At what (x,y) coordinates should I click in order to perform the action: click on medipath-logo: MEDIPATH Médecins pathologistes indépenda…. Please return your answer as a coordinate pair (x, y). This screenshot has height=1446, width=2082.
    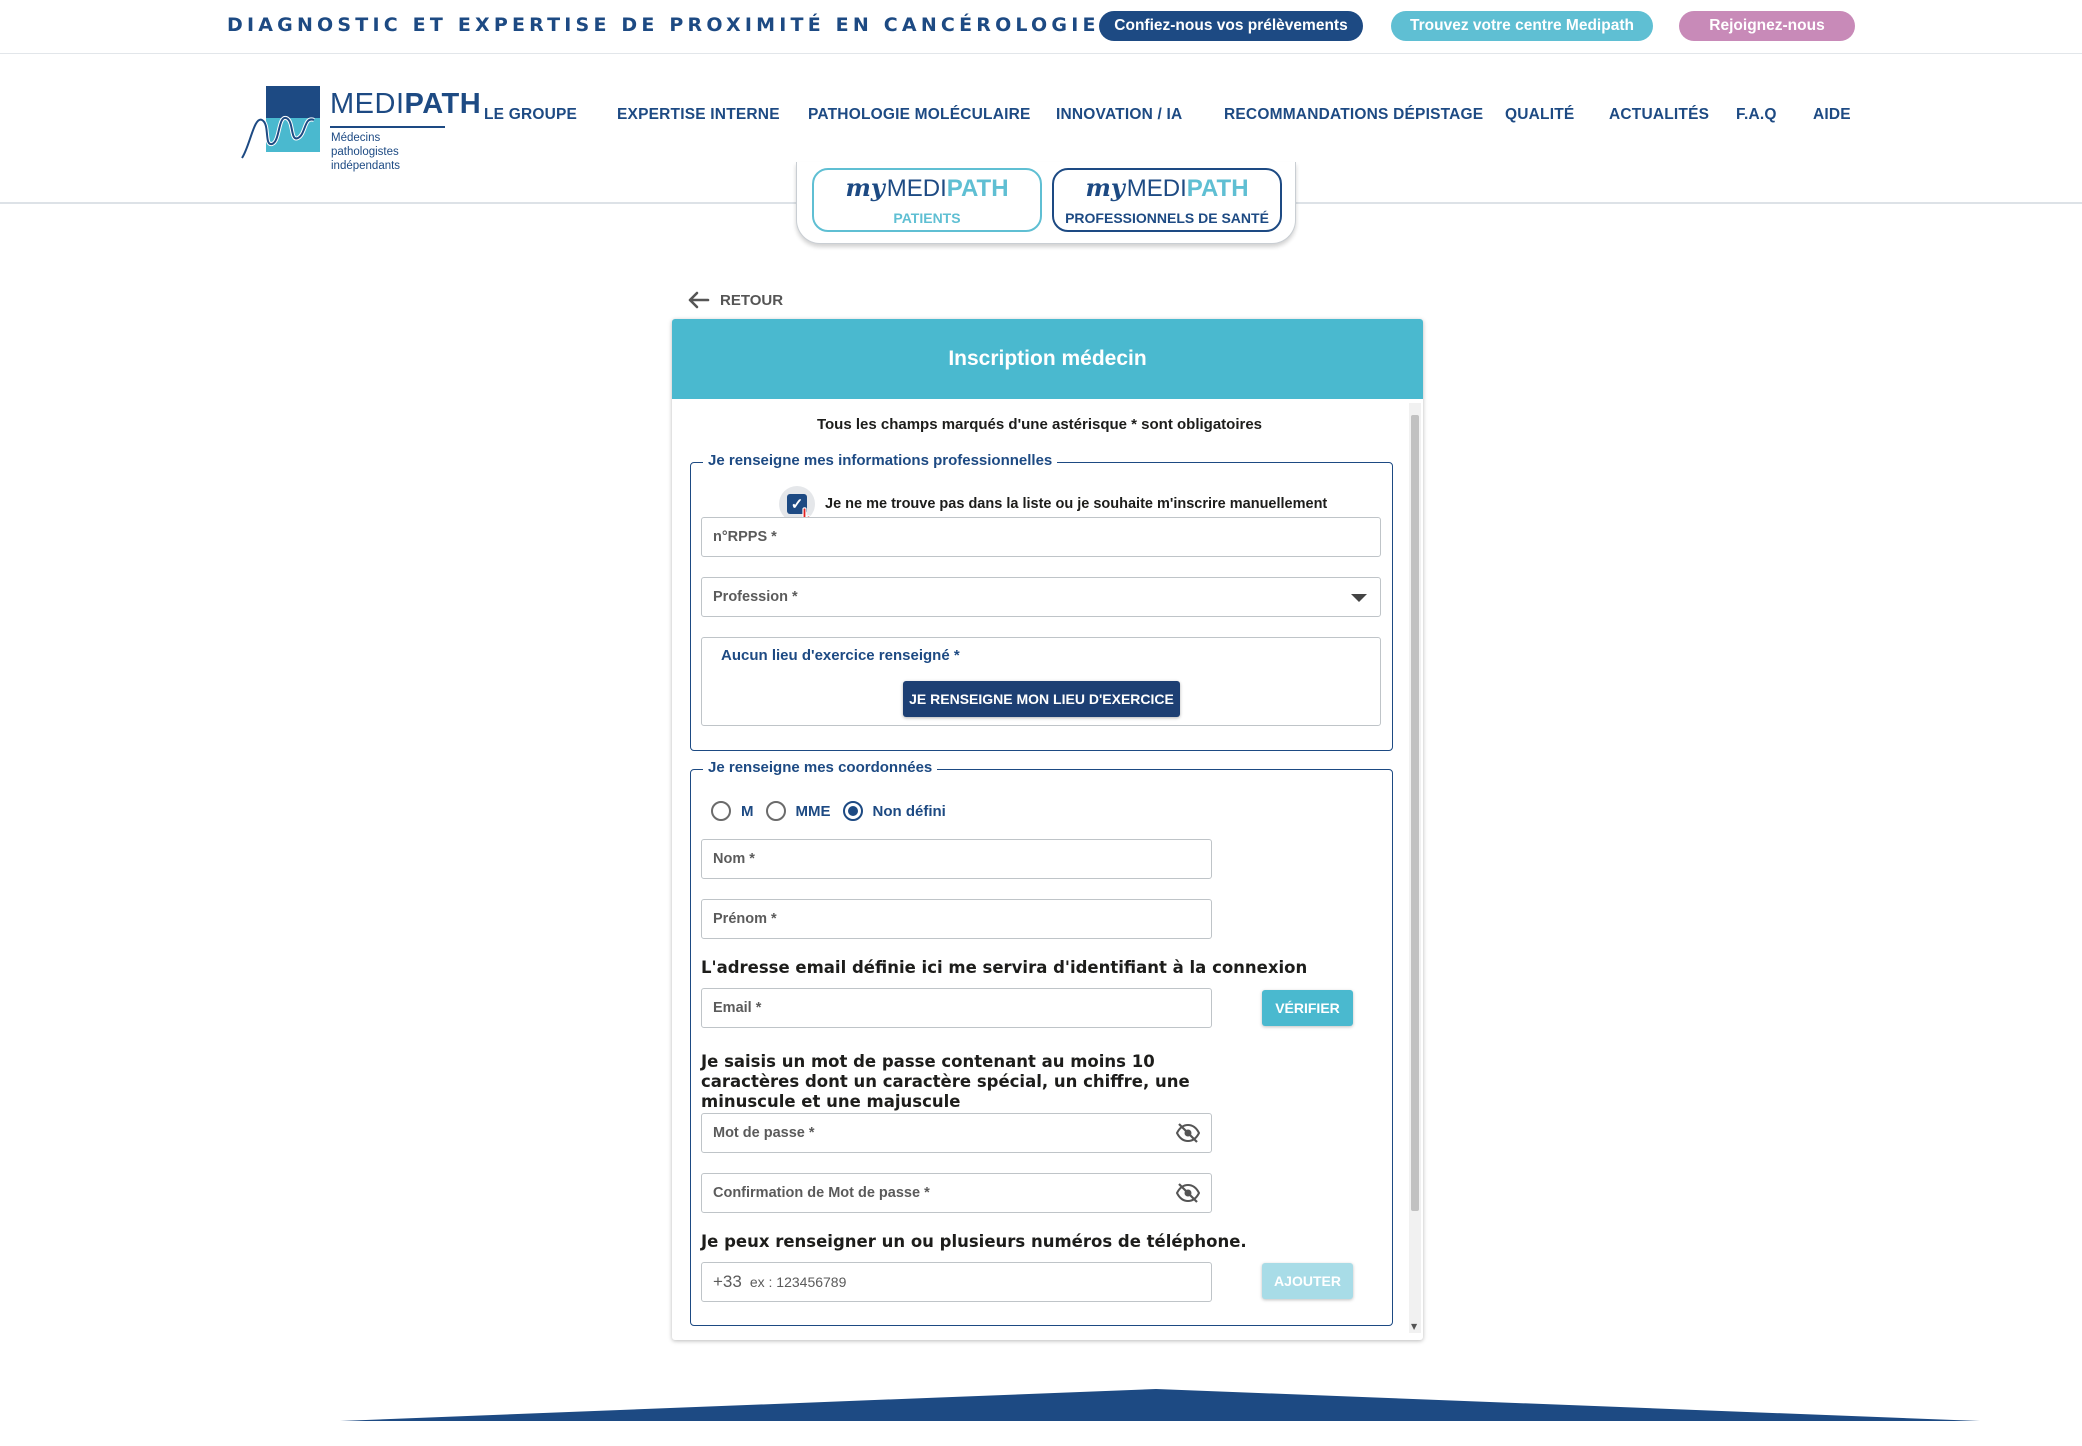
    Looking at the image, I should click on (360, 133).